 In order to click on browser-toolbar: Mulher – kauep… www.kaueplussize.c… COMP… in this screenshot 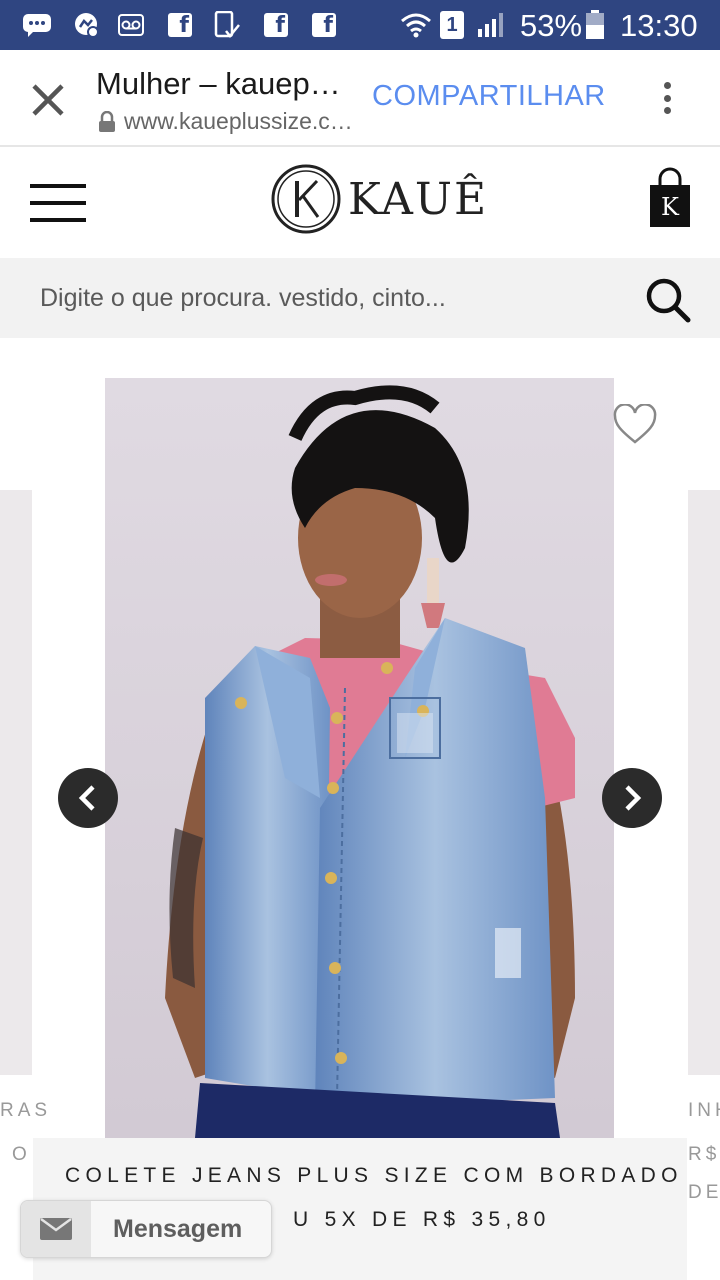, I will do `click(360, 98)`.